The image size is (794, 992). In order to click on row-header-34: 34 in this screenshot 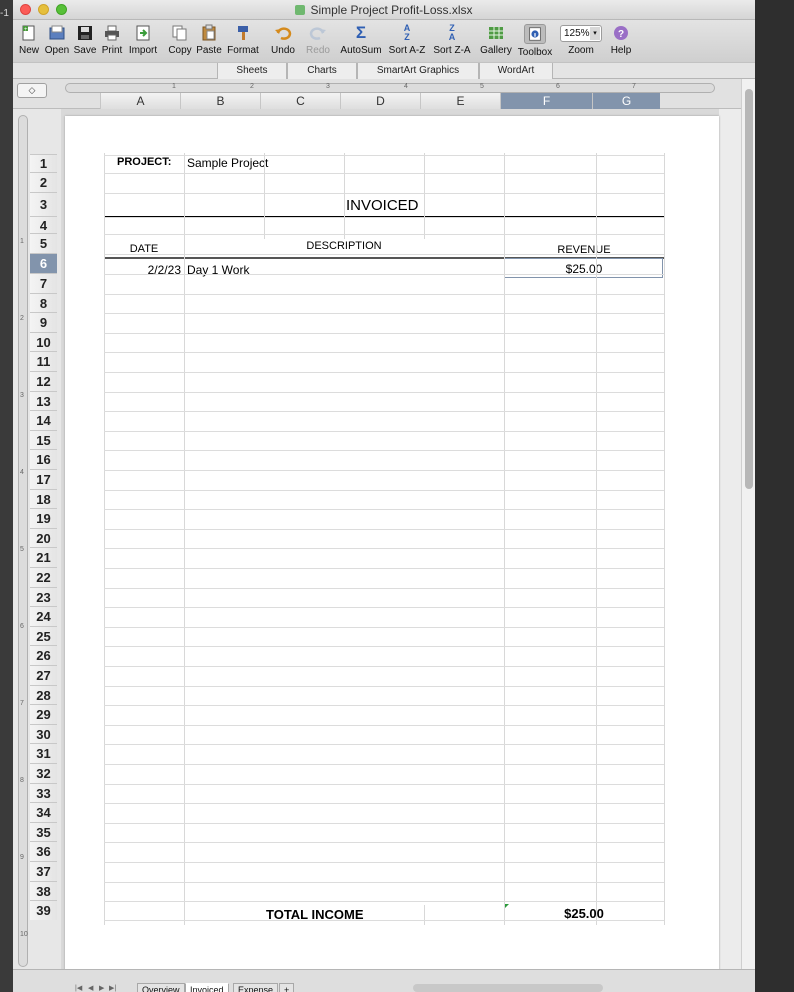, I will do `click(43, 812)`.